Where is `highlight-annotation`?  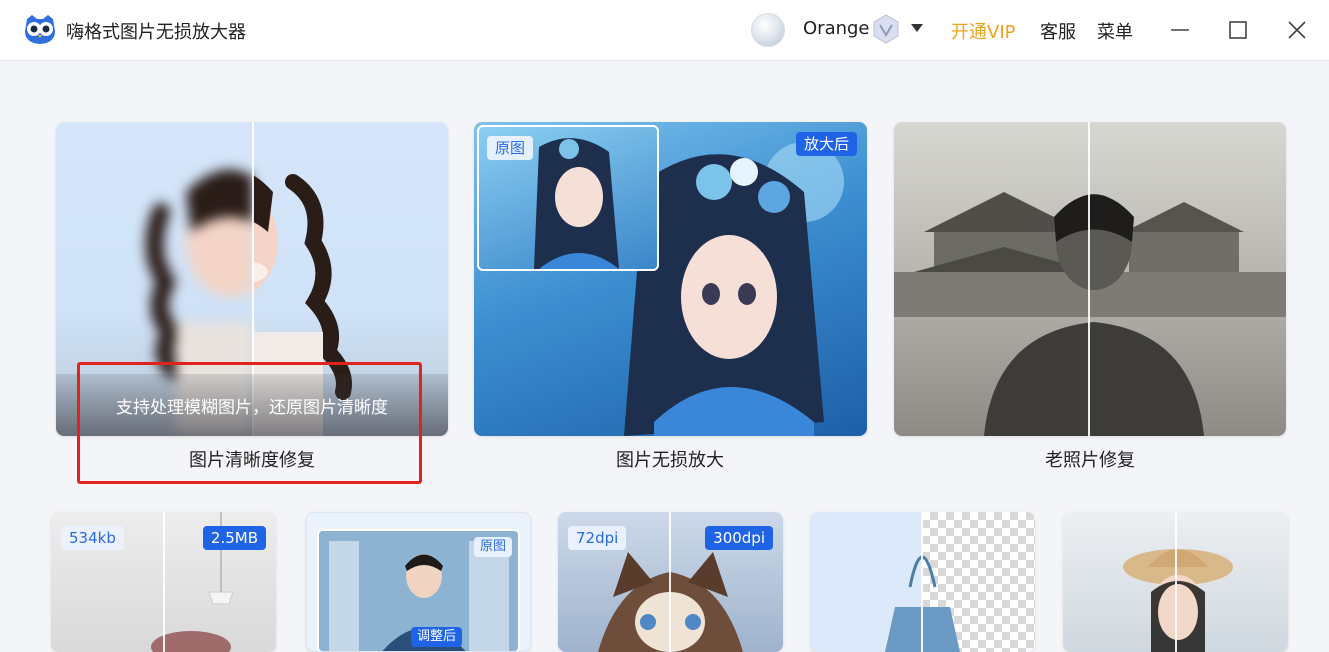
highlight-annotation is located at coordinates (249, 423).